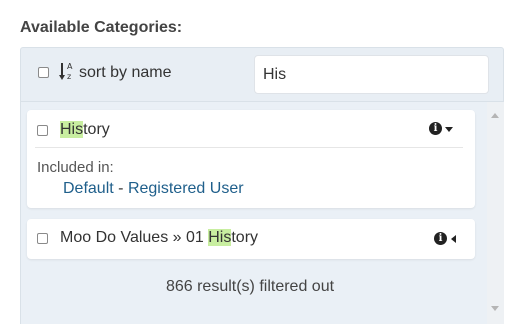 This screenshot has width=506, height=324. I want to click on item-label: Moo Do Values » 01 History, so click(159, 238).